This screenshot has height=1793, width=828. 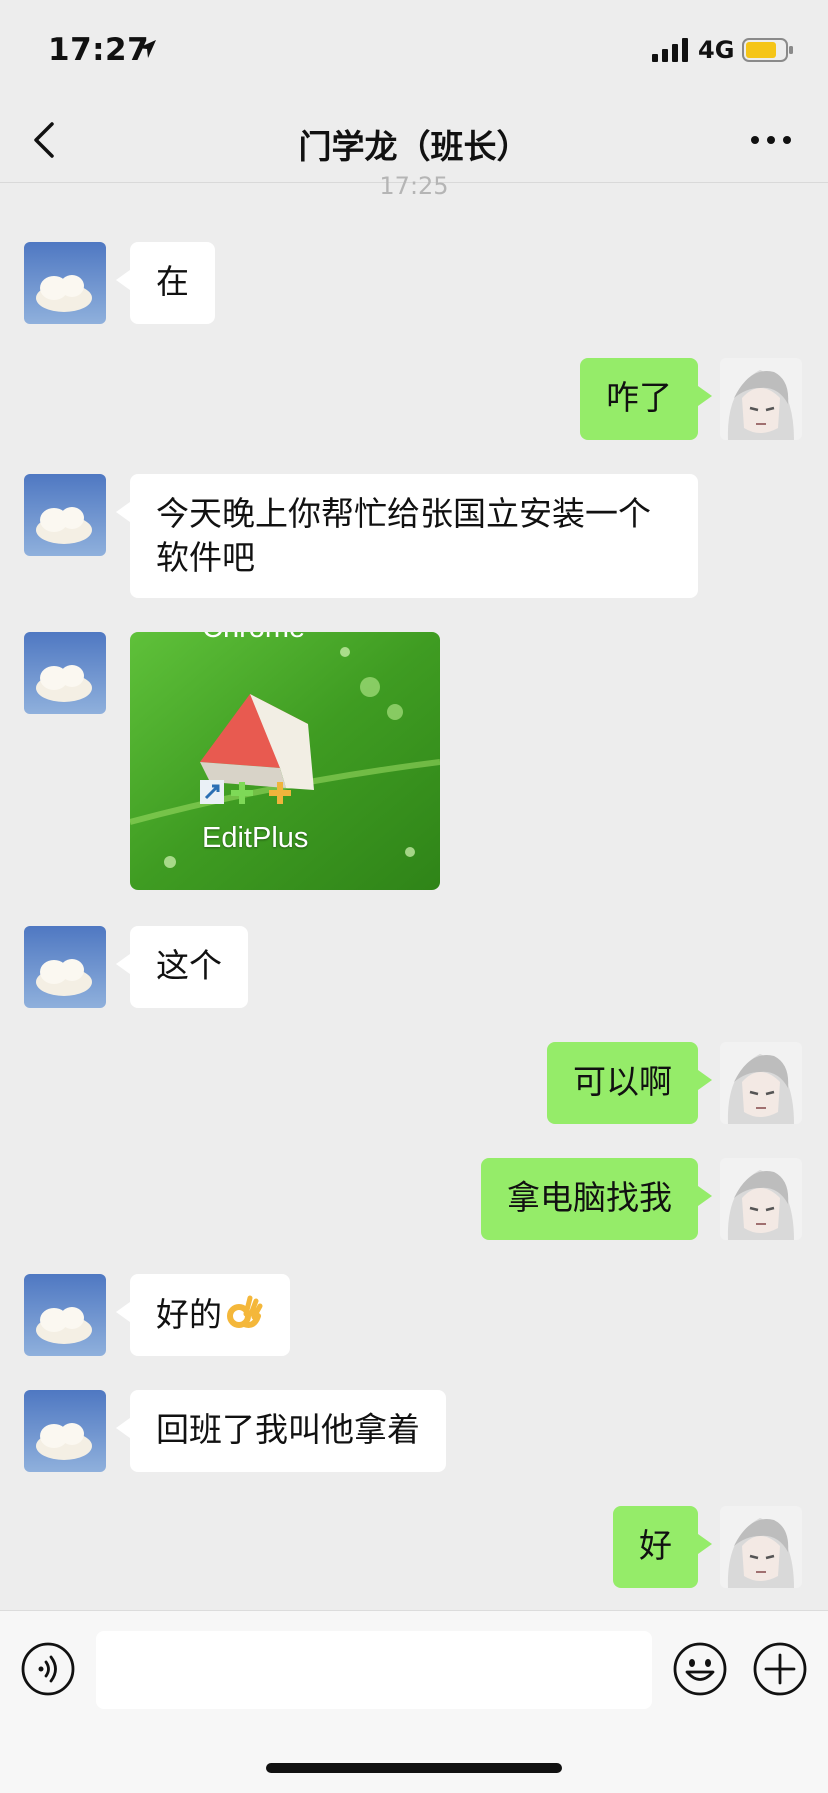 I want to click on signal-bars-icon, so click(x=670, y=50).